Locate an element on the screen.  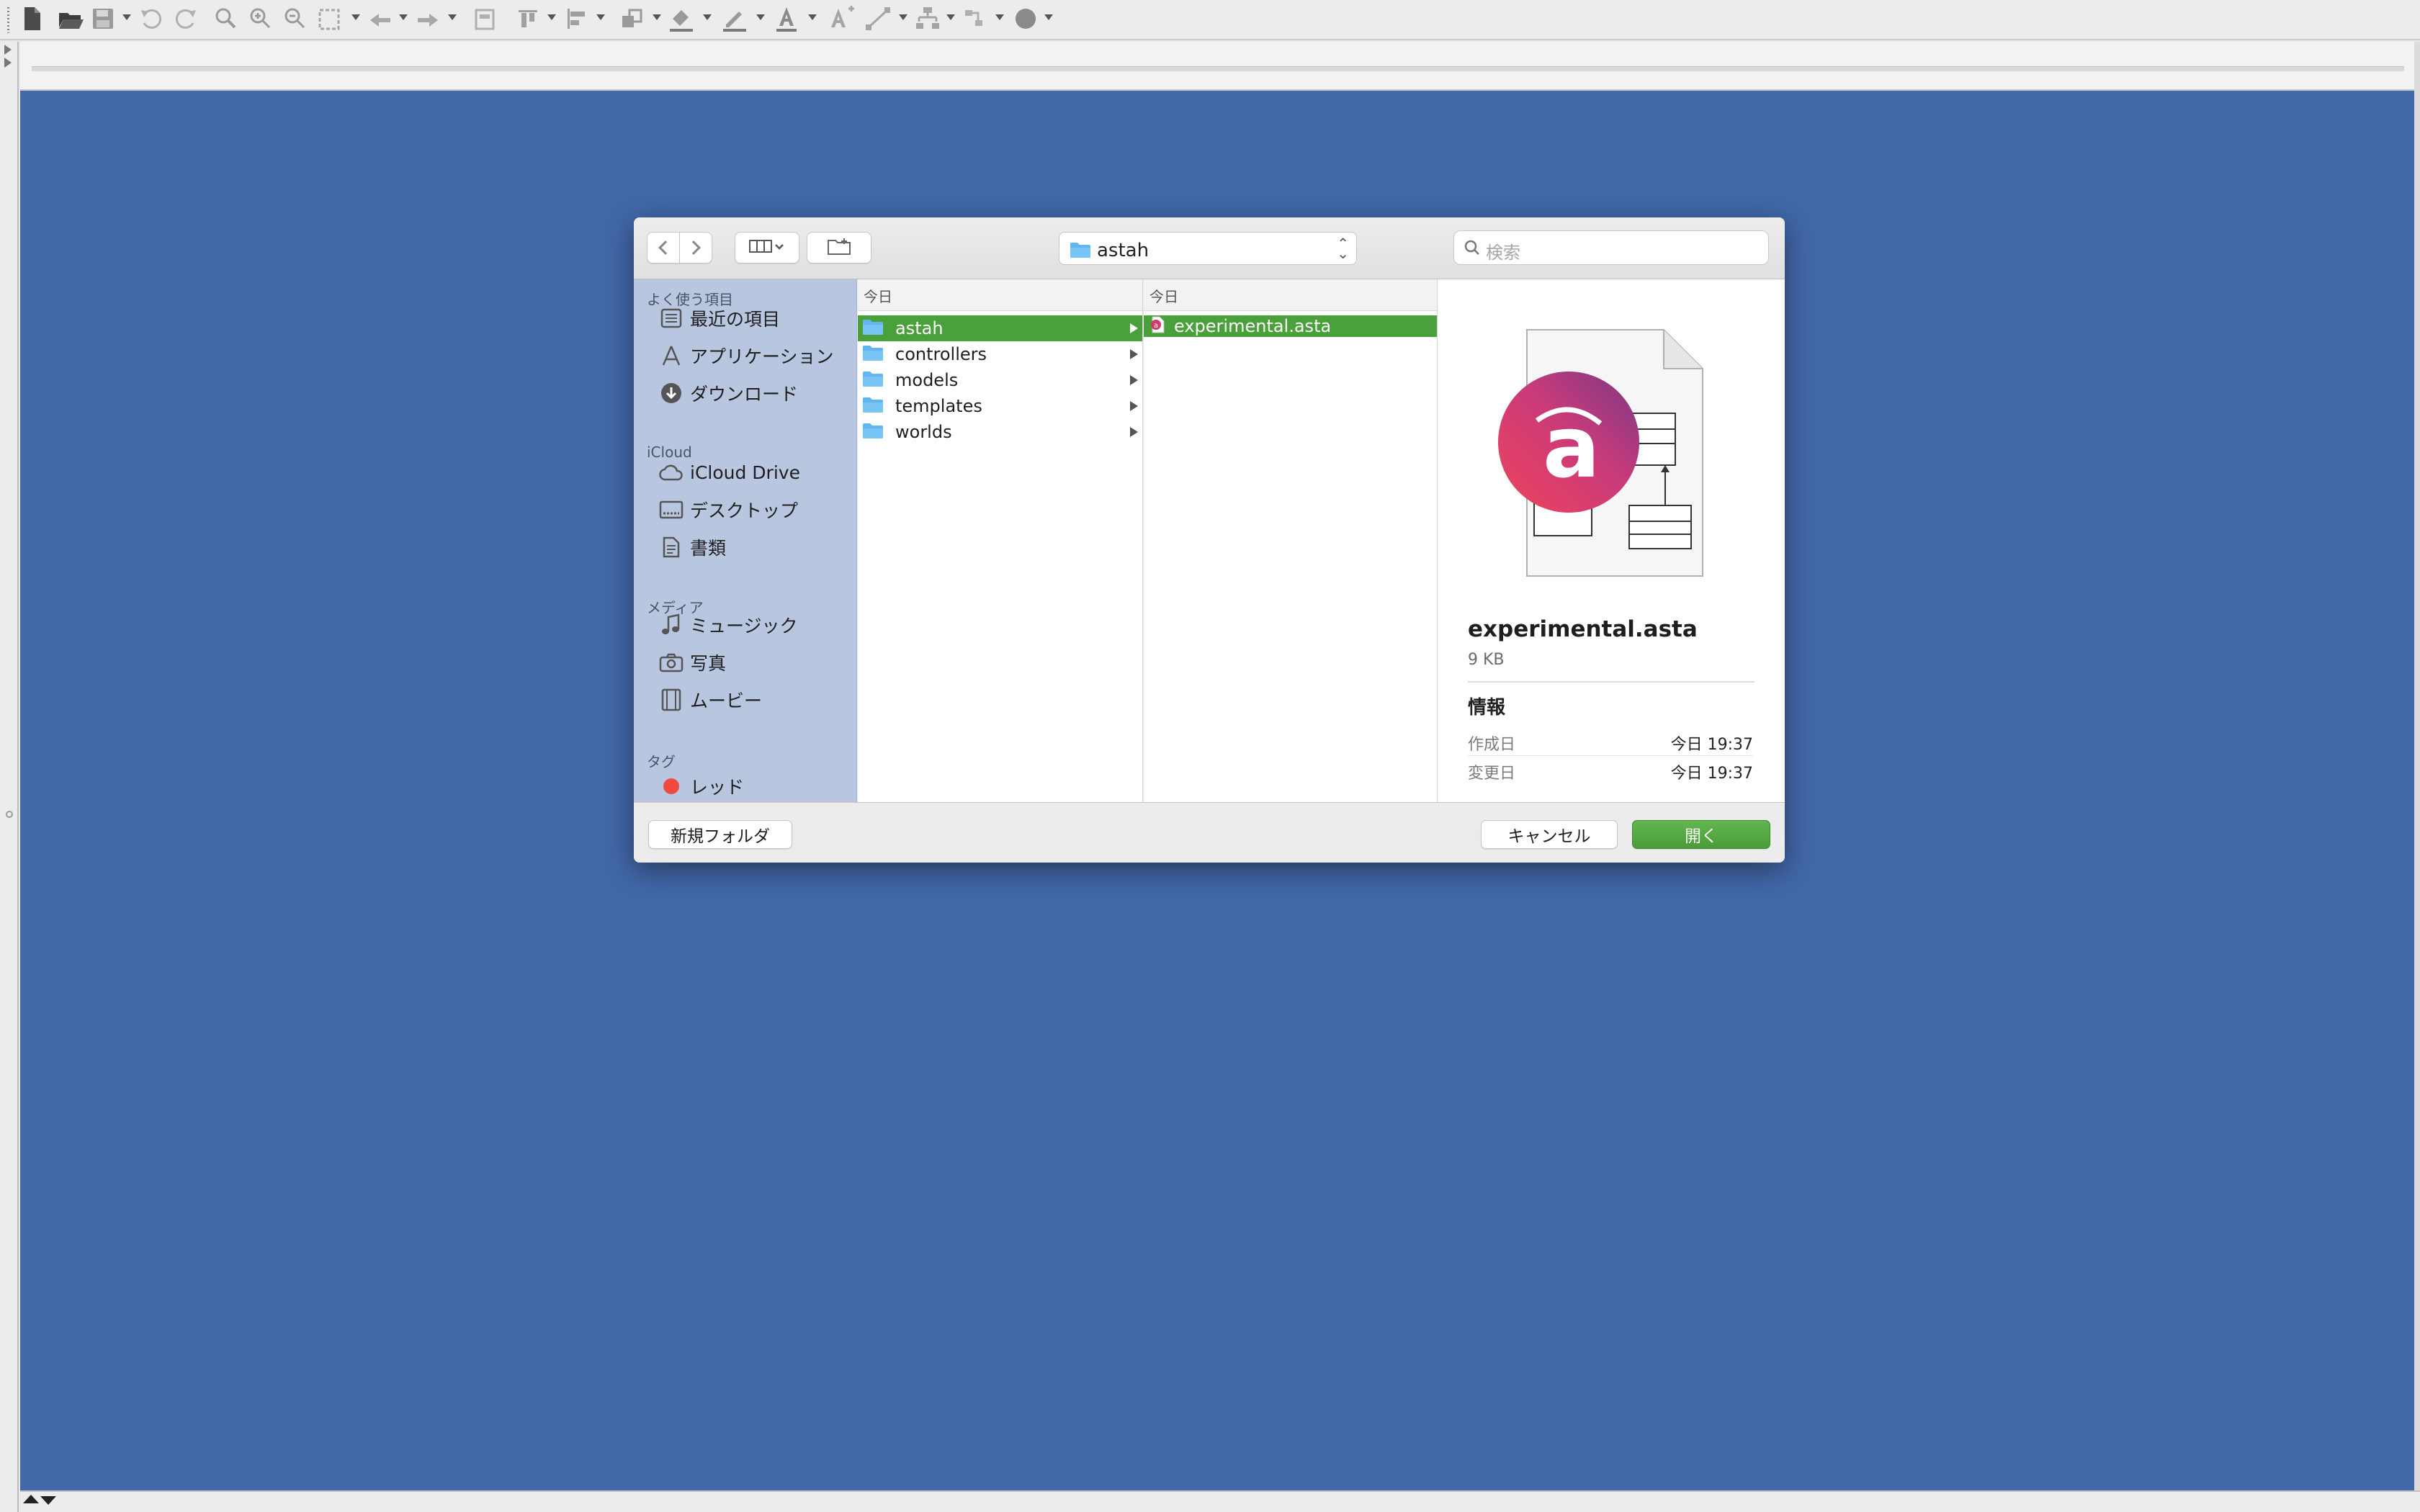
grid-icon is located at coordinates (485, 20).